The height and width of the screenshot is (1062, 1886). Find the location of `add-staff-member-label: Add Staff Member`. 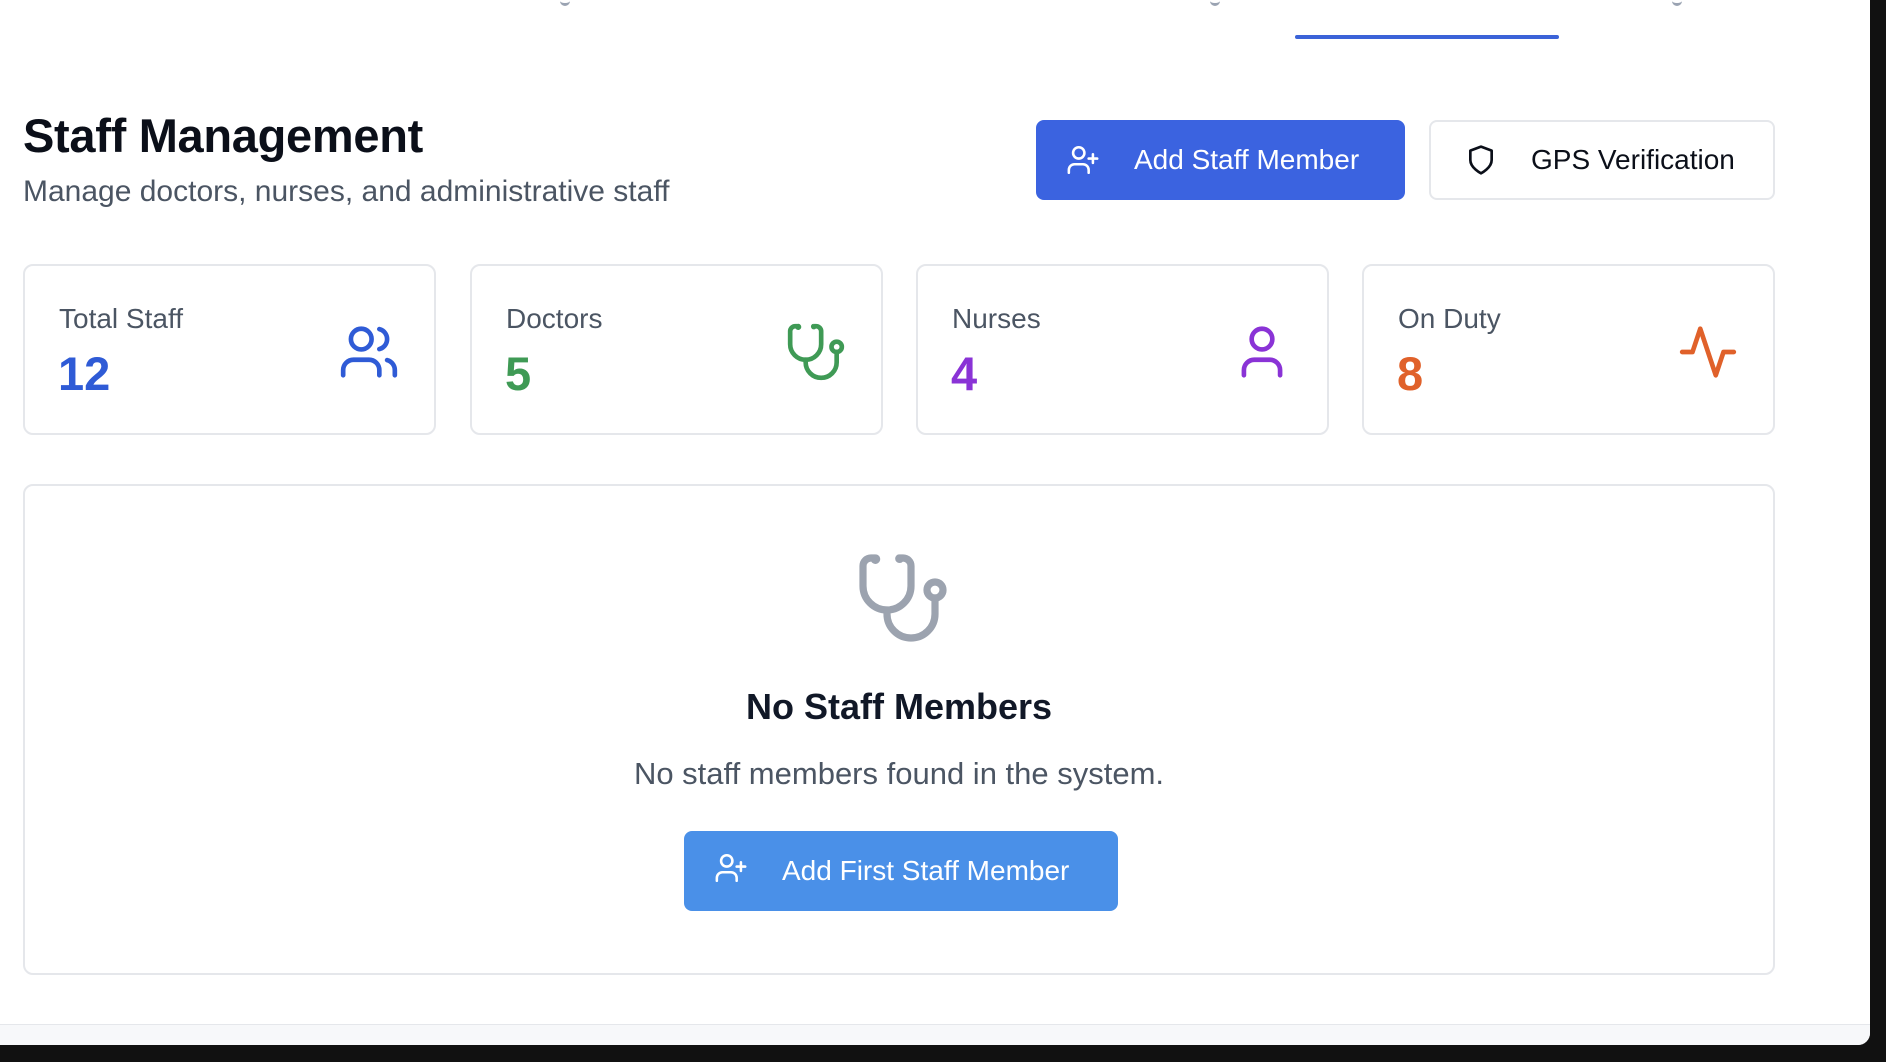

add-staff-member-label: Add Staff Member is located at coordinates (1247, 159).